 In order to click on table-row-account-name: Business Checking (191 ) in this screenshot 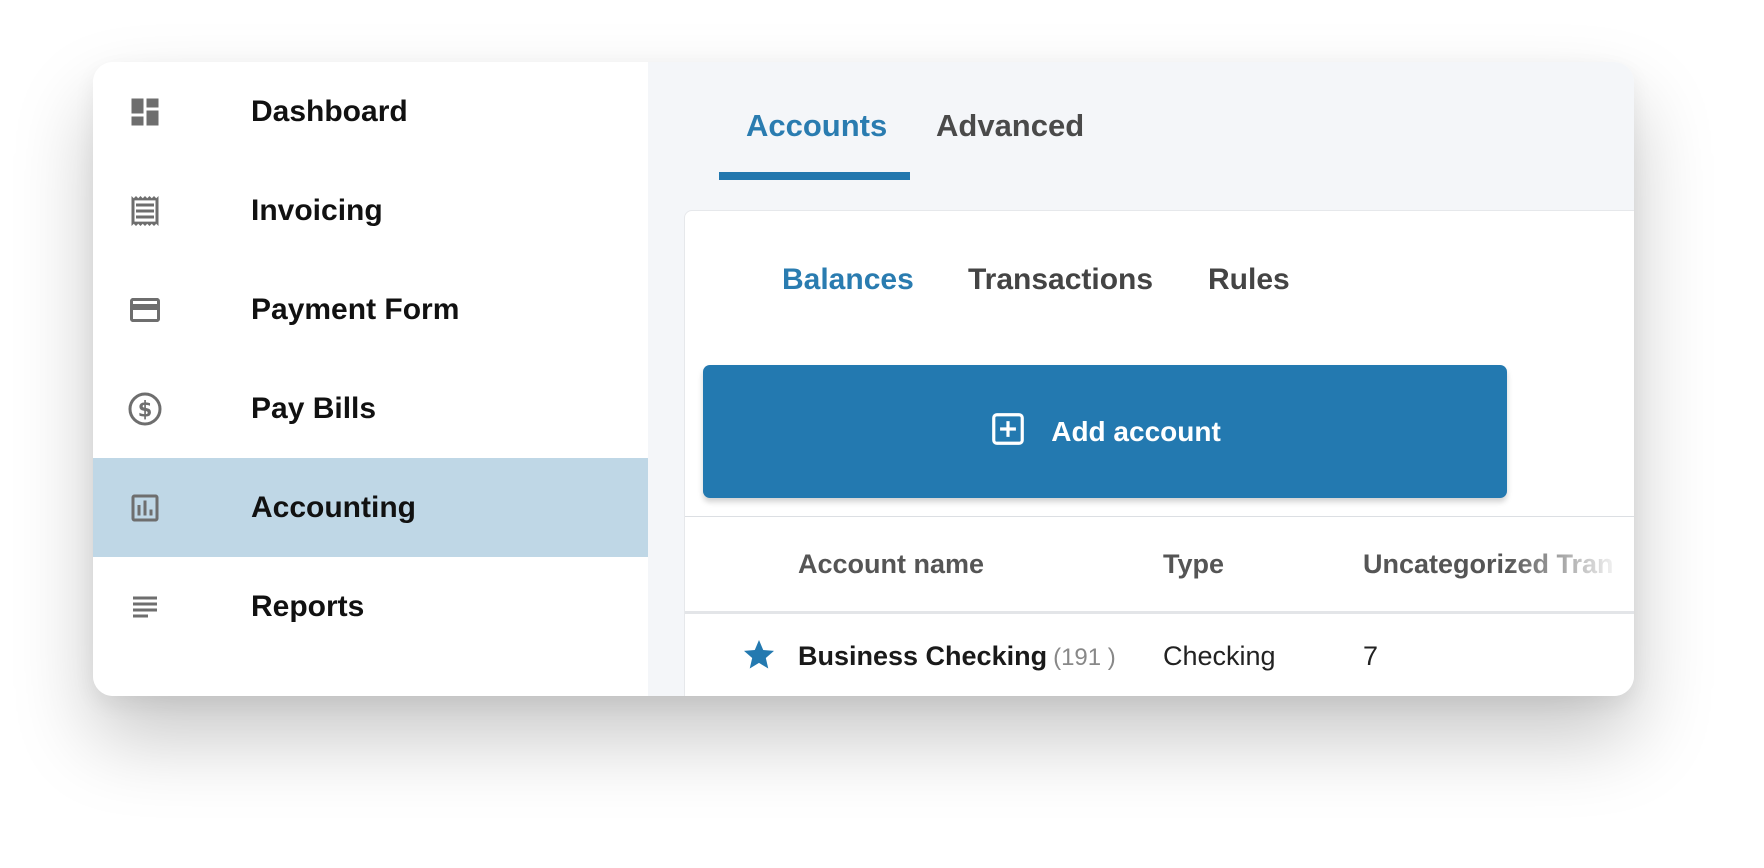, I will do `click(957, 656)`.